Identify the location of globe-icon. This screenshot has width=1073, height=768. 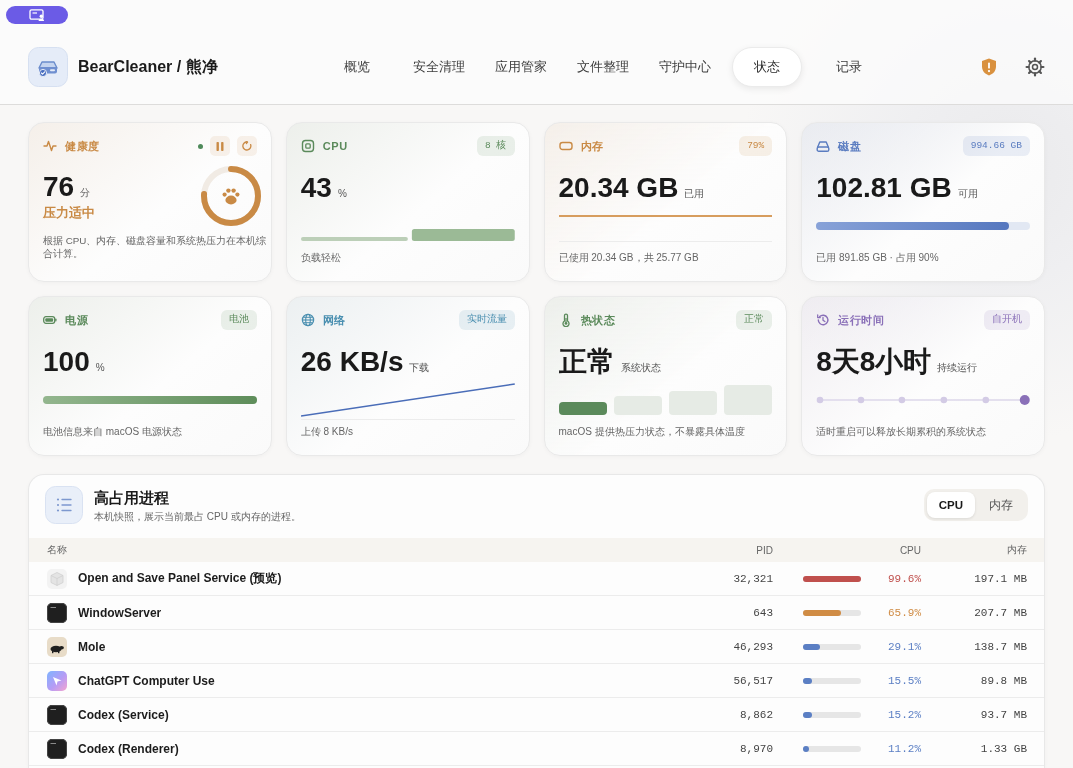
(307, 320).